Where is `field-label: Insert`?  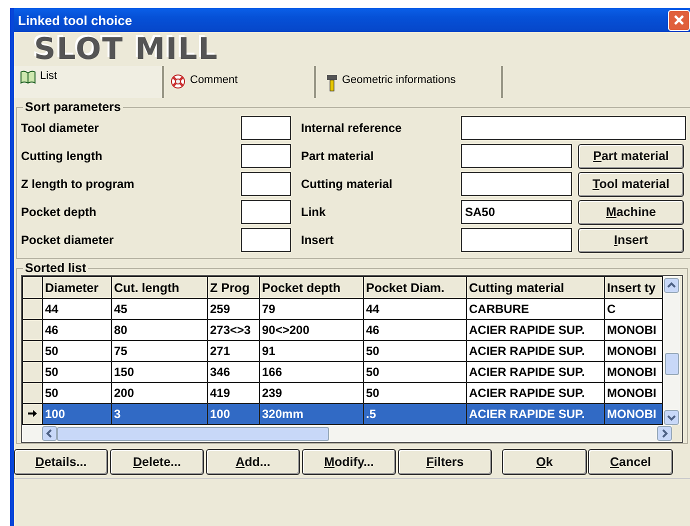
field-label: Insert is located at coordinates (317, 240).